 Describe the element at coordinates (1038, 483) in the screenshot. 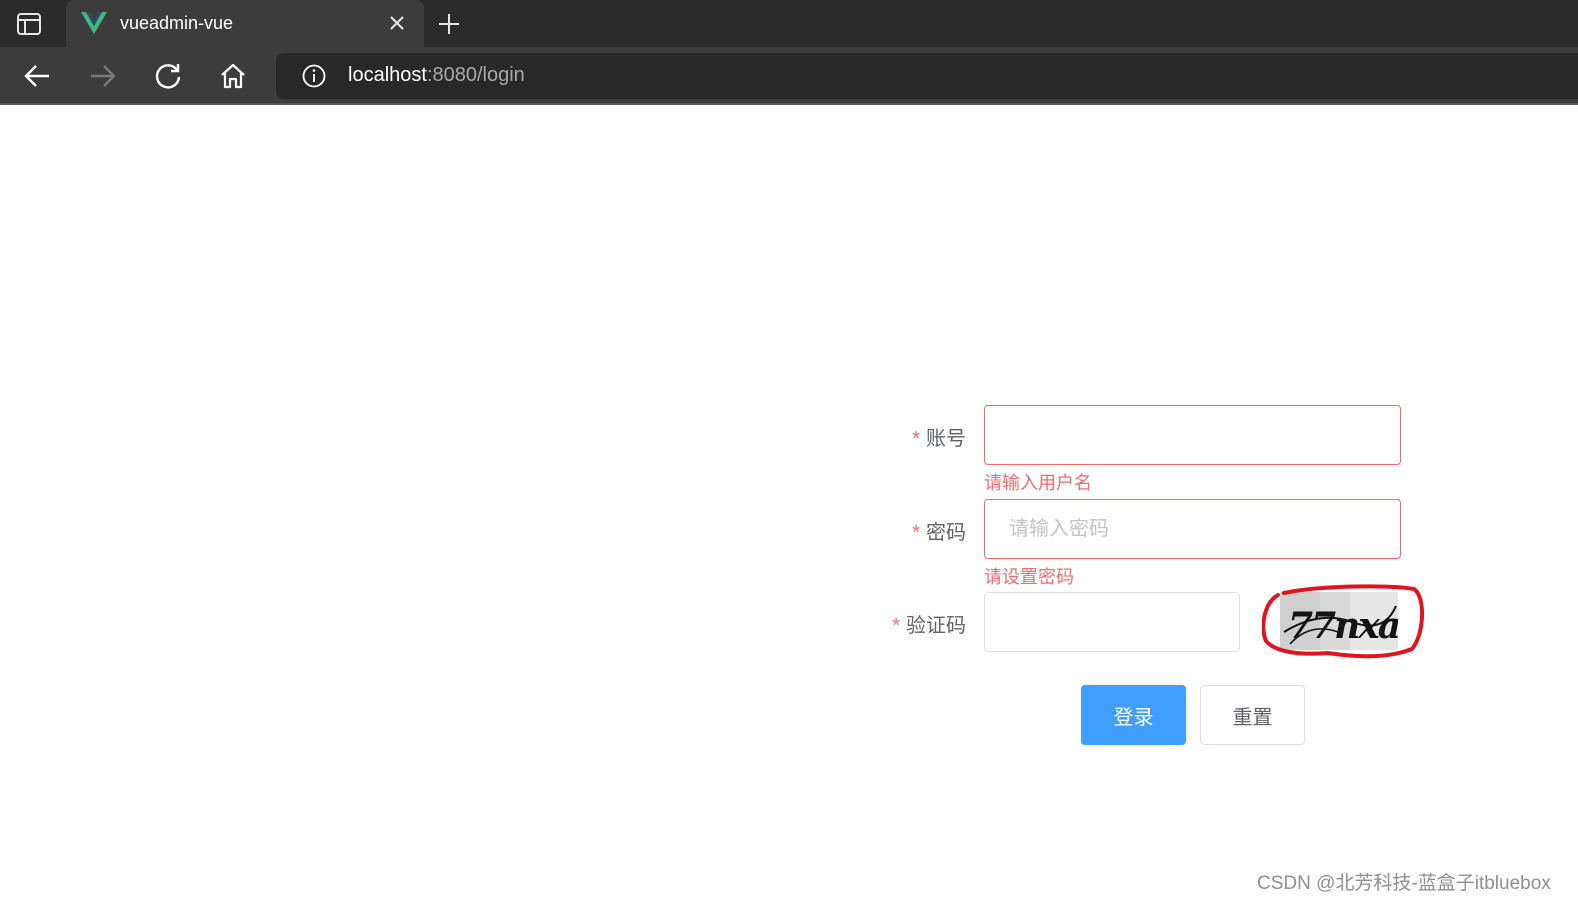

I see `username-error: 请输入用户名` at that location.